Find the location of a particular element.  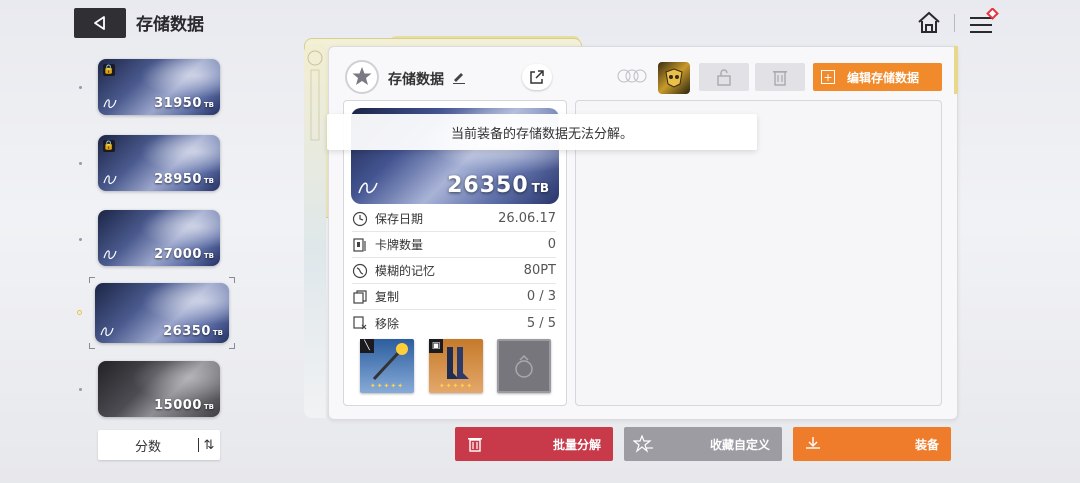

list-dot-selected is located at coordinates (79, 312).